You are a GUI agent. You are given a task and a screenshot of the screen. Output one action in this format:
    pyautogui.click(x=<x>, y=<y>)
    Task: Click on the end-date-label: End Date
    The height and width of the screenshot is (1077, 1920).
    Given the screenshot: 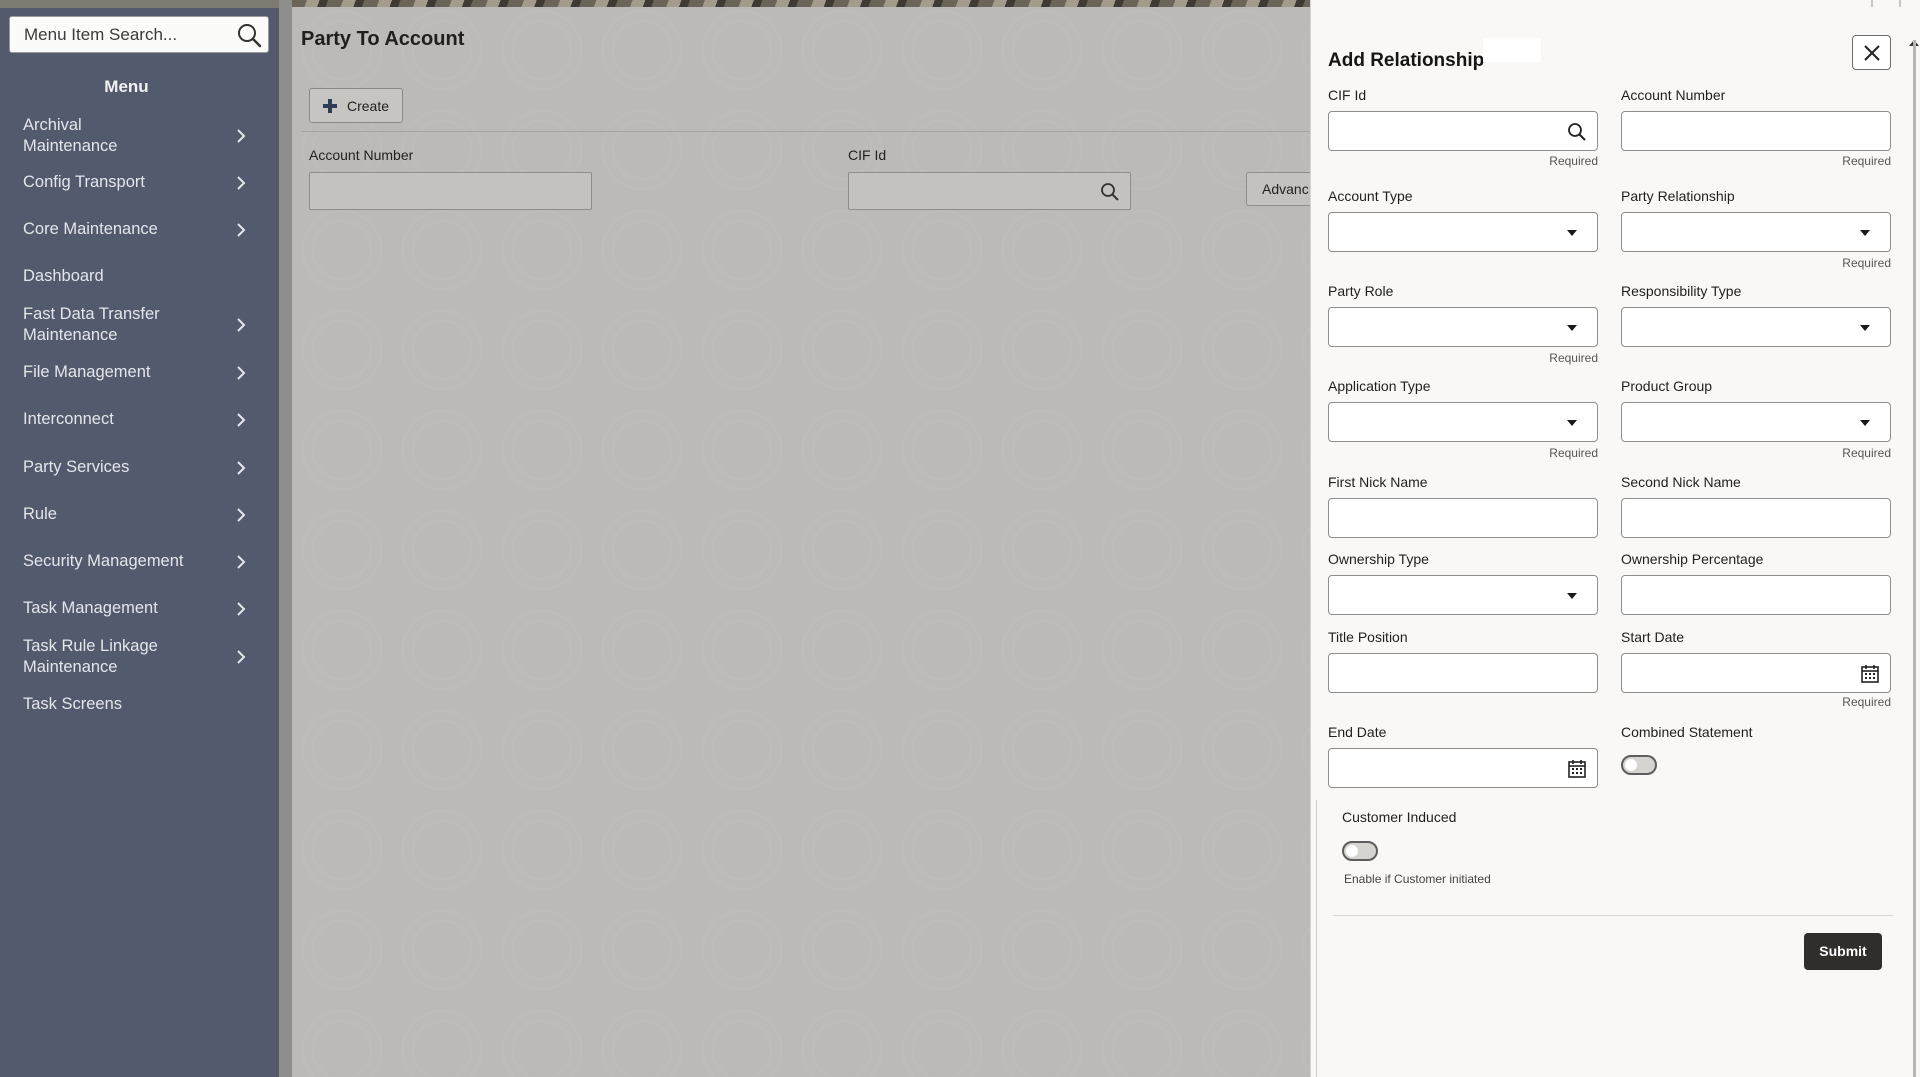 What is the action you would take?
    pyautogui.click(x=1357, y=732)
    